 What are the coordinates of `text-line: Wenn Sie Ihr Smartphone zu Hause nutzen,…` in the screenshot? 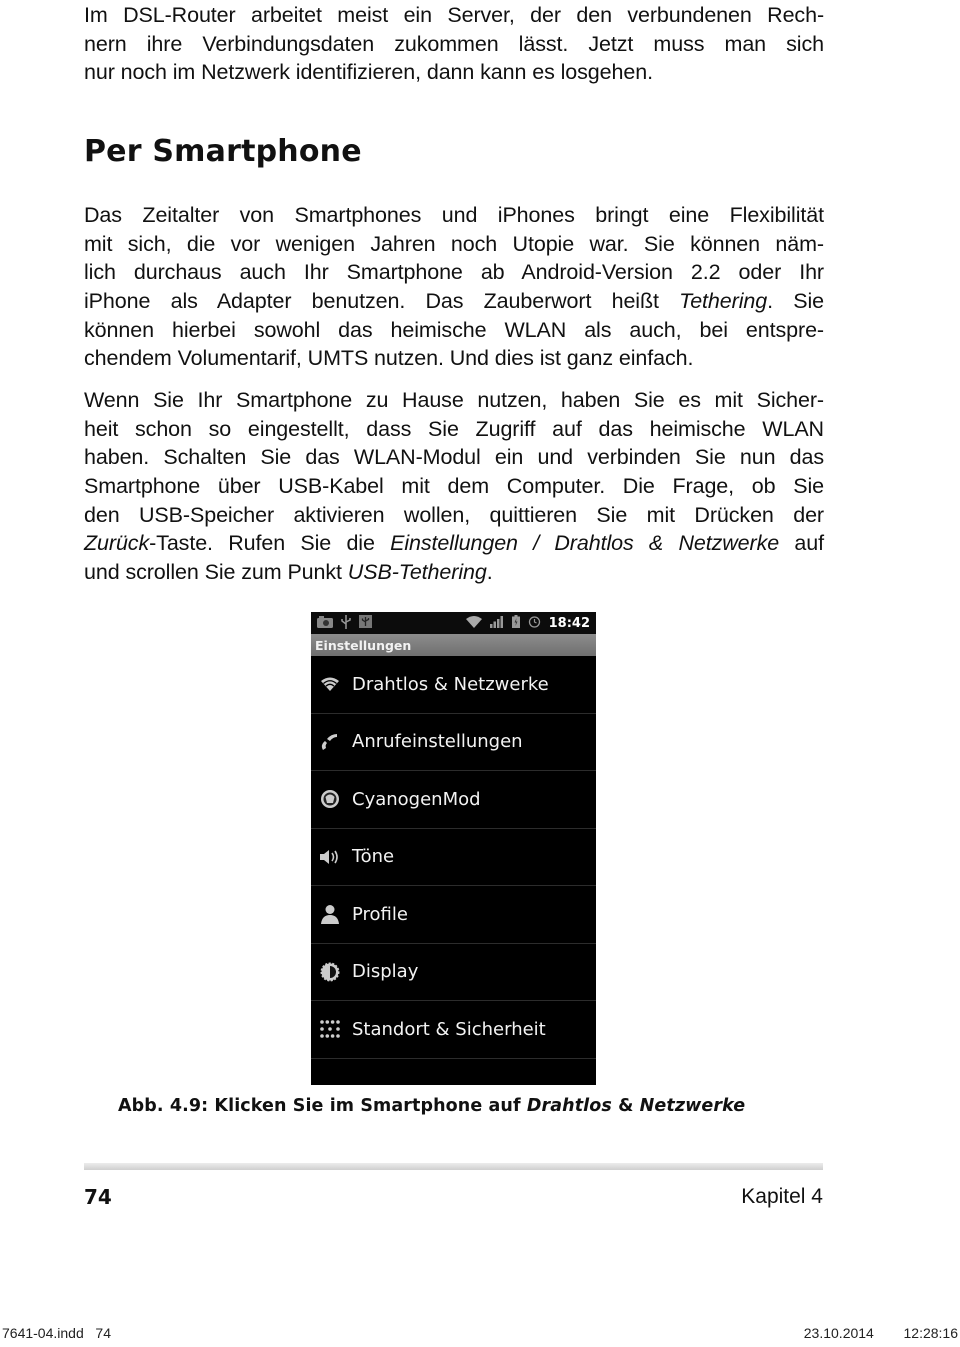 It's located at (454, 400).